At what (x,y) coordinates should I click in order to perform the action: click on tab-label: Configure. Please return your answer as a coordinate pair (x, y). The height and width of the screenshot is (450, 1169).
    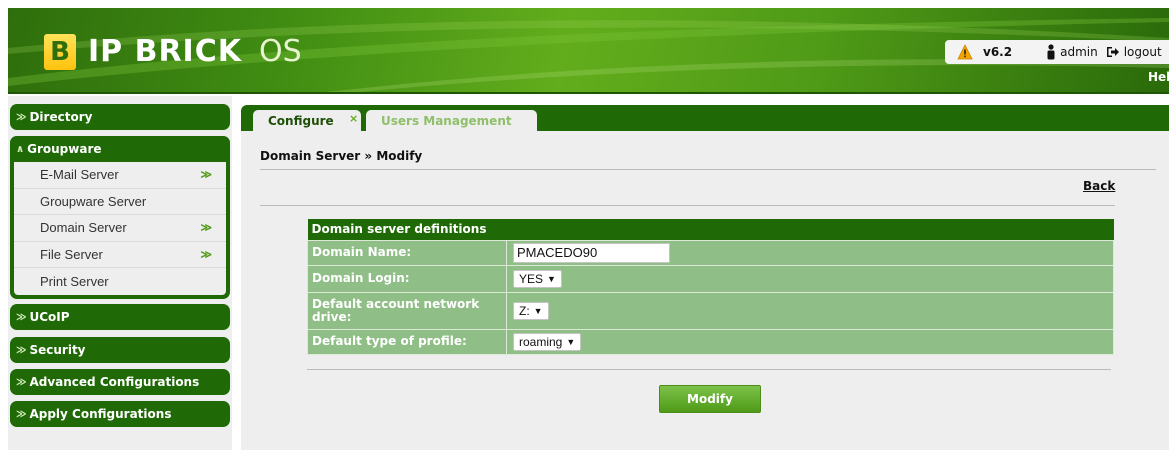
    Looking at the image, I should click on (301, 120).